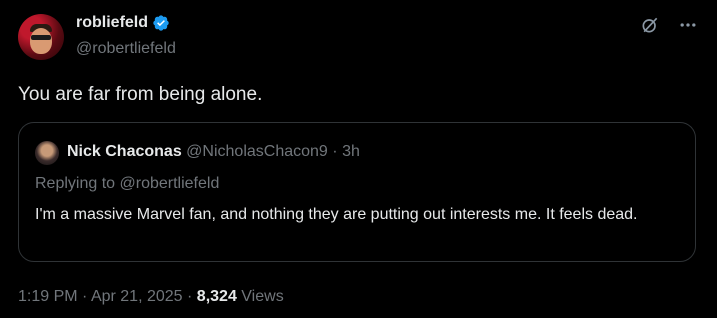 The image size is (717, 318). Describe the element at coordinates (140, 94) in the screenshot. I see `tweet-text: You are far from being alone.` at that location.